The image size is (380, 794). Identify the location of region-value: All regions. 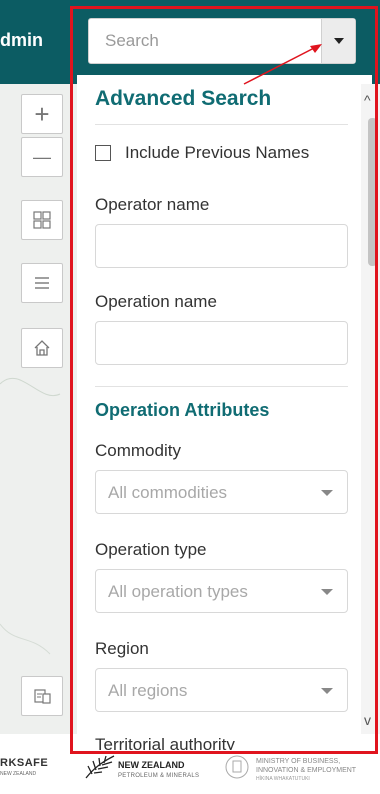
(148, 690).